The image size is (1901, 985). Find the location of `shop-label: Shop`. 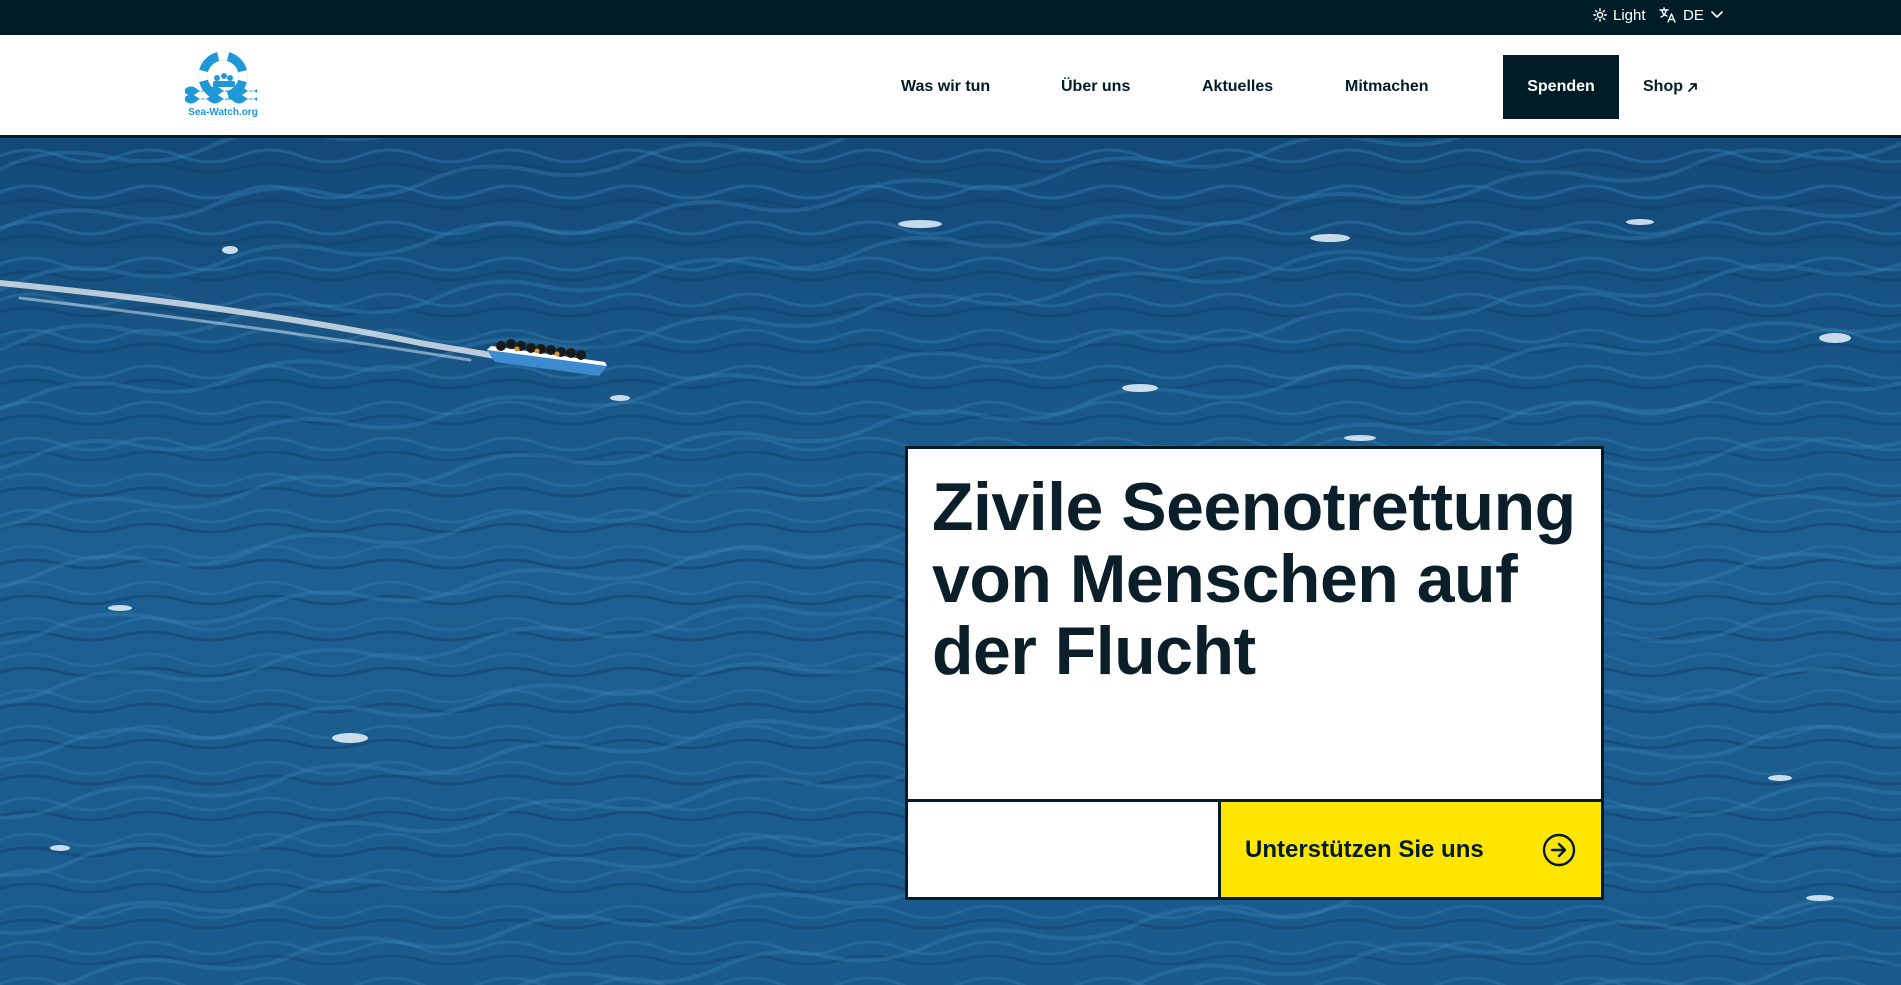

shop-label: Shop is located at coordinates (1663, 86).